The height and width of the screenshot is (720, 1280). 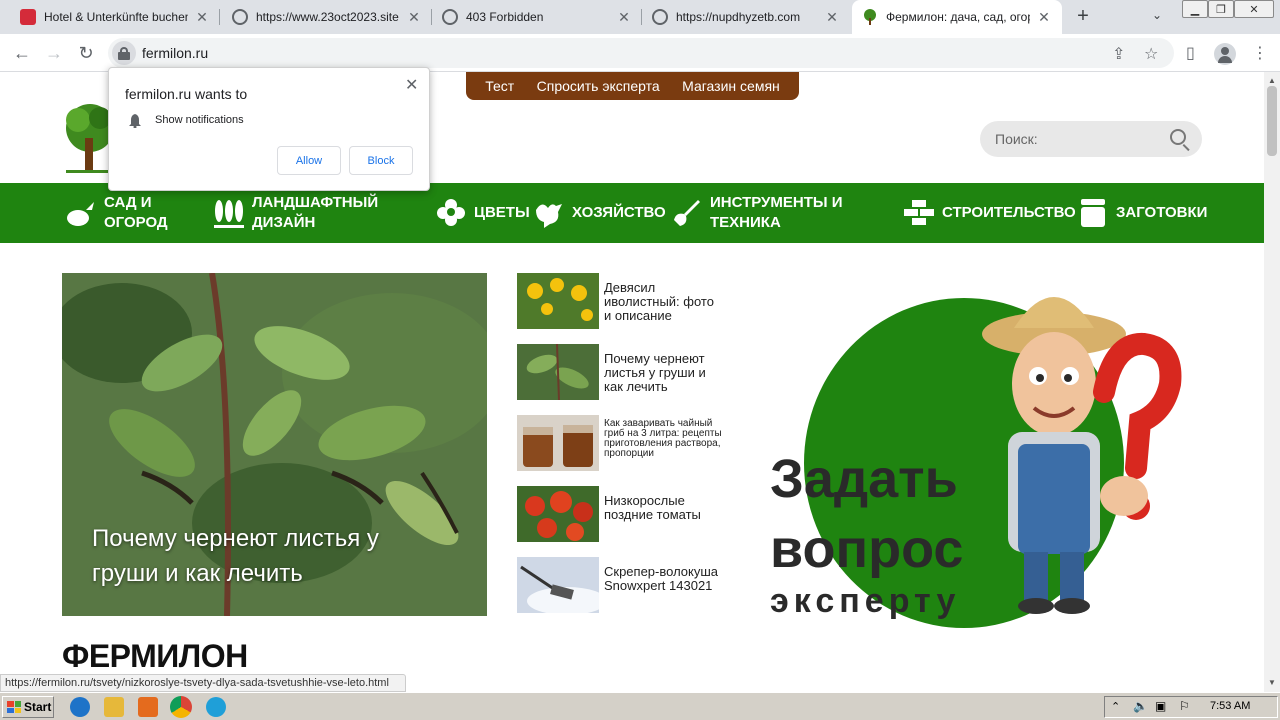 What do you see at coordinates (148, 707) in the screenshot?
I see `media-player-icon` at bounding box center [148, 707].